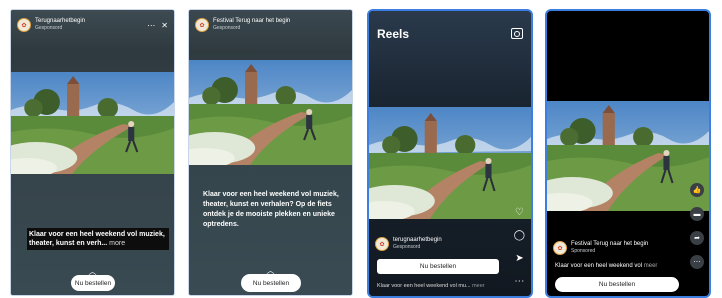  Describe the element at coordinates (417, 240) in the screenshot. I see `account-name: terugnaarhetbegin` at that location.